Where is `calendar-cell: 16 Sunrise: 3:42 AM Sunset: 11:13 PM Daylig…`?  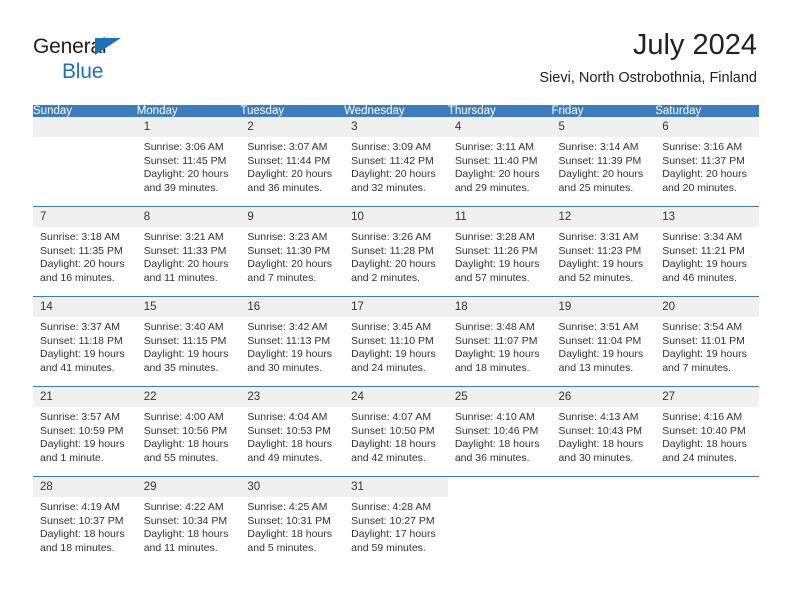
calendar-cell: 16 Sunrise: 3:42 AM Sunset: 11:13 PM Daylig… is located at coordinates (292, 341).